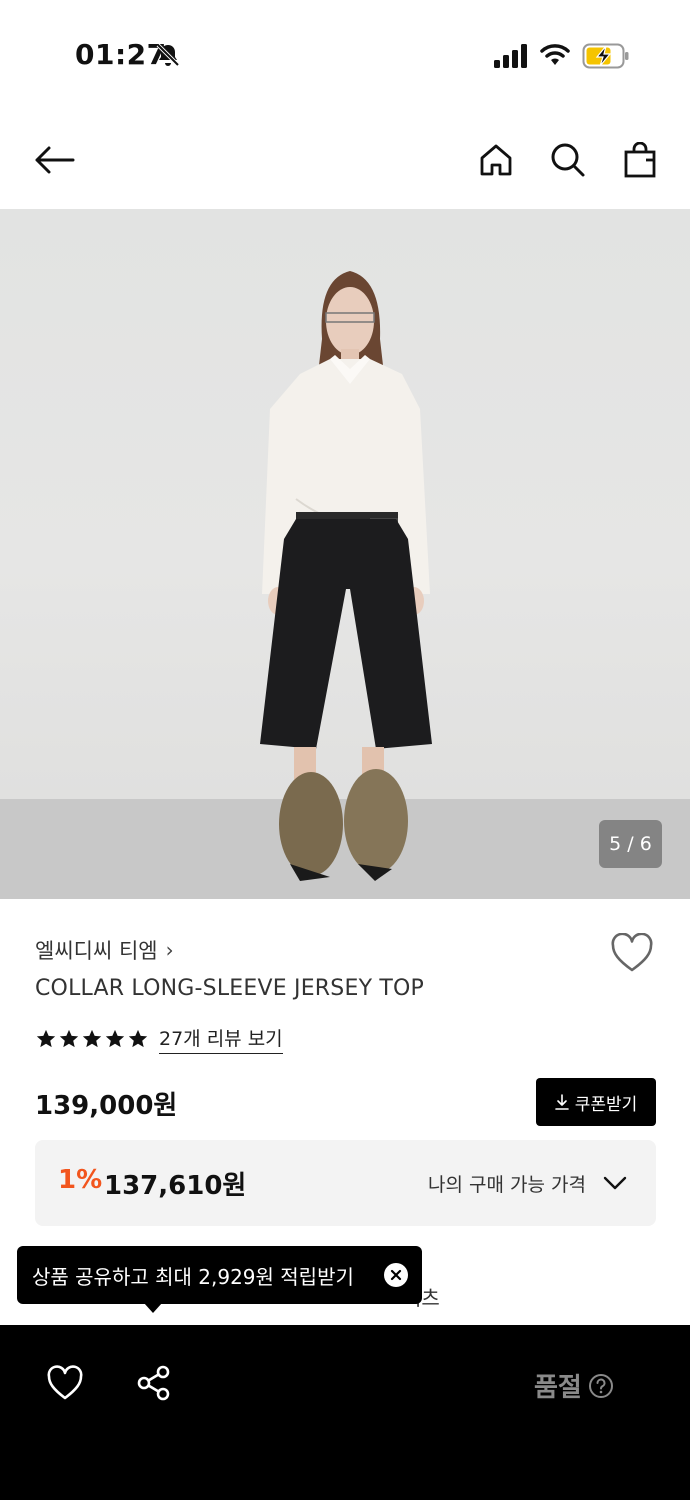 The height and width of the screenshot is (1500, 690). I want to click on bell-muted-icon, so click(168, 55).